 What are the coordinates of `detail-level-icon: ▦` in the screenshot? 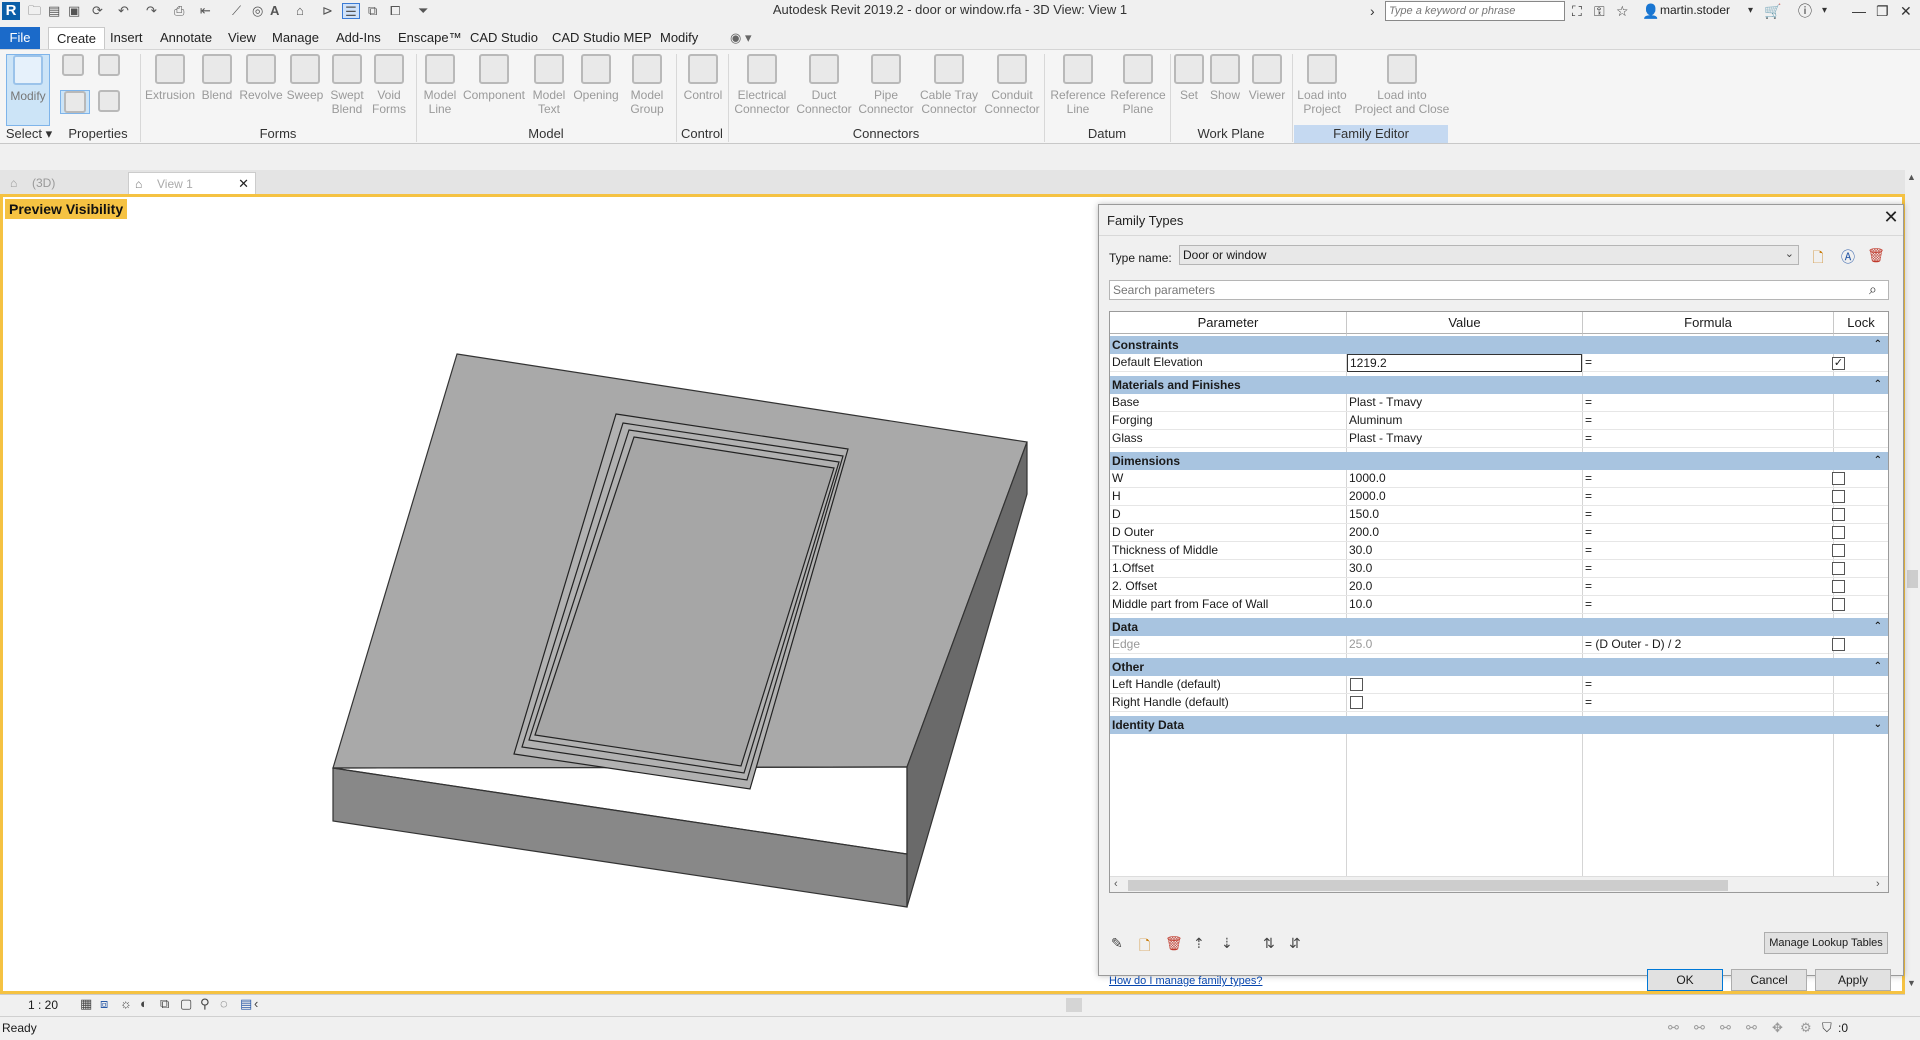 It's located at (86, 1004).